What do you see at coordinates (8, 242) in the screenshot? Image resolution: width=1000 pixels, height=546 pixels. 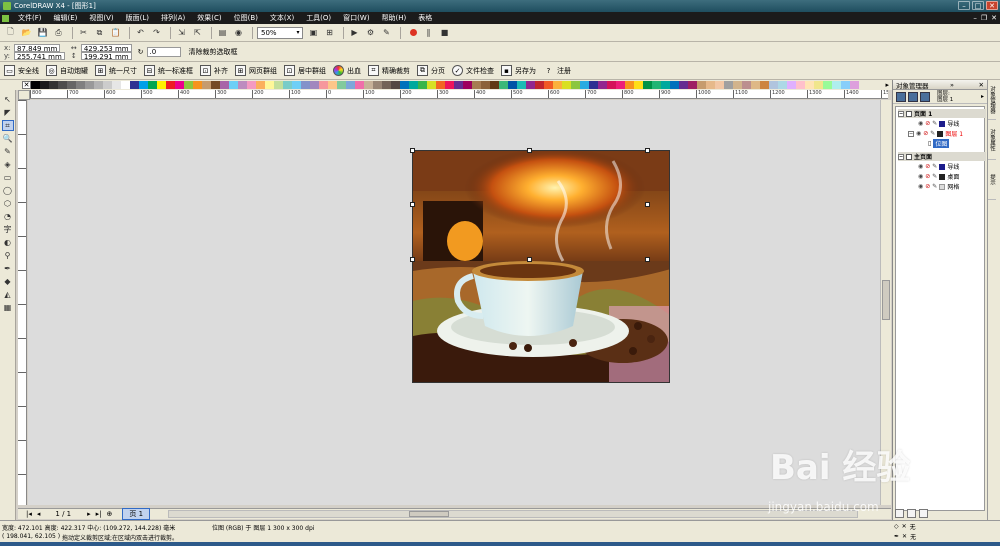 I see `interactive-blend-icon: ◐` at bounding box center [8, 242].